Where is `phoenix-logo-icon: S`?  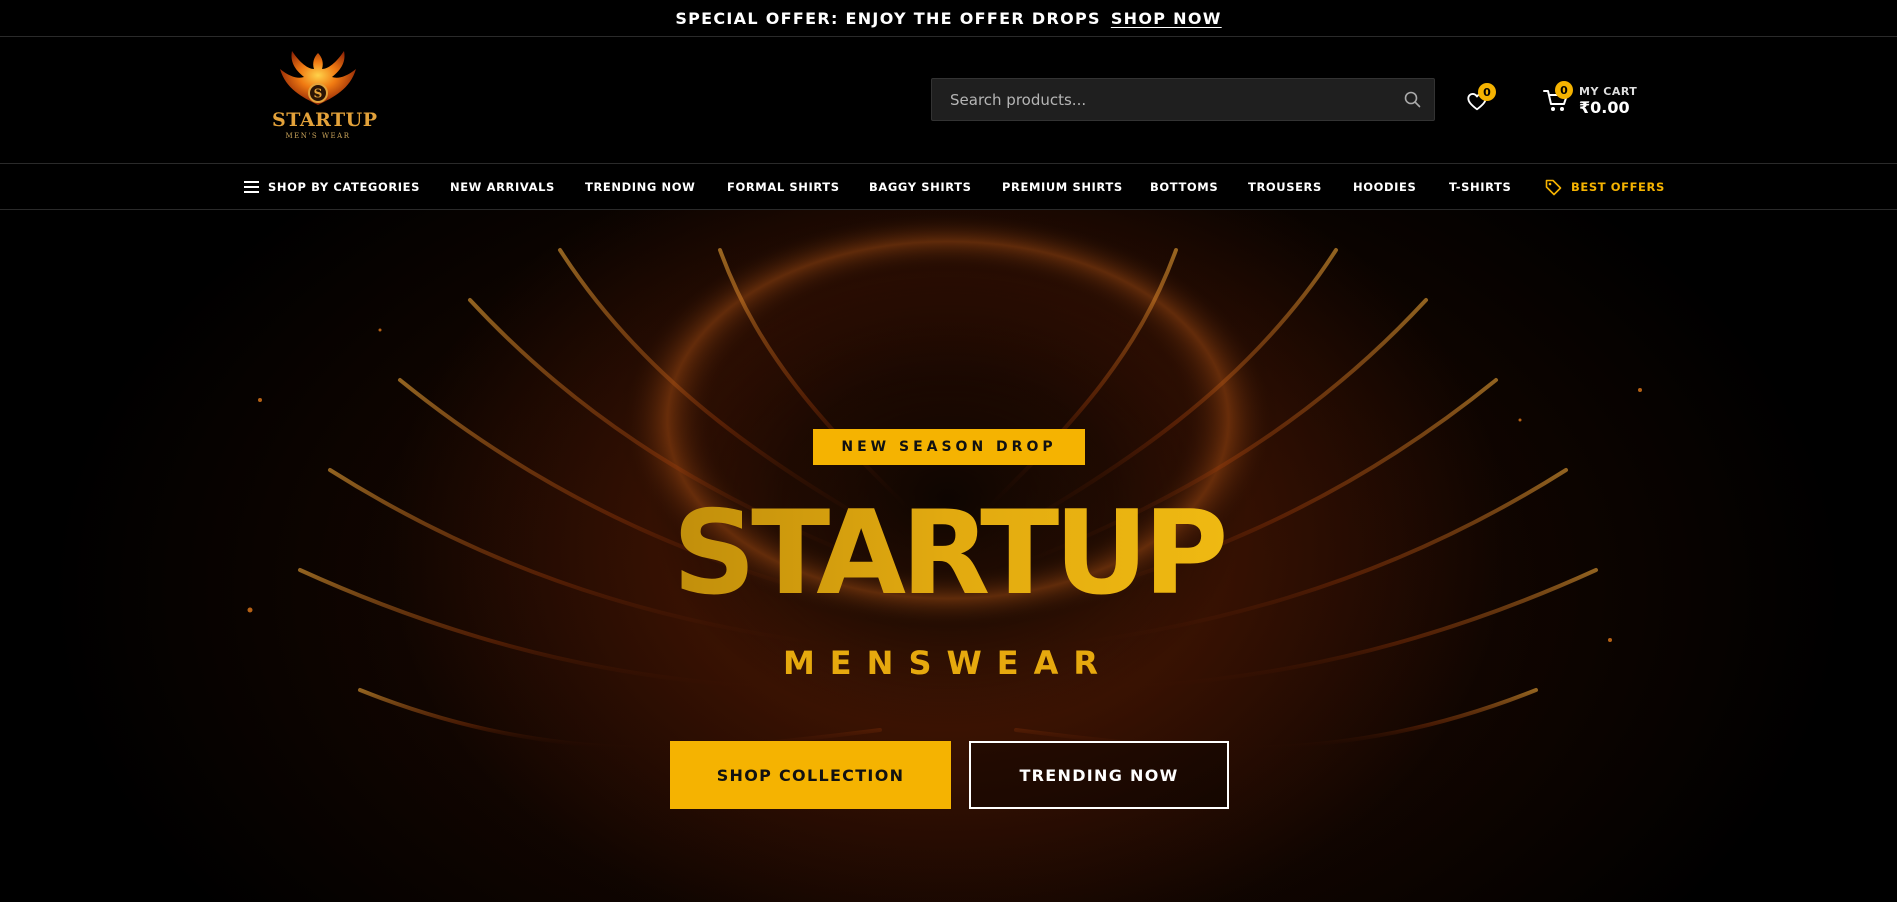 phoenix-logo-icon: S is located at coordinates (318, 78).